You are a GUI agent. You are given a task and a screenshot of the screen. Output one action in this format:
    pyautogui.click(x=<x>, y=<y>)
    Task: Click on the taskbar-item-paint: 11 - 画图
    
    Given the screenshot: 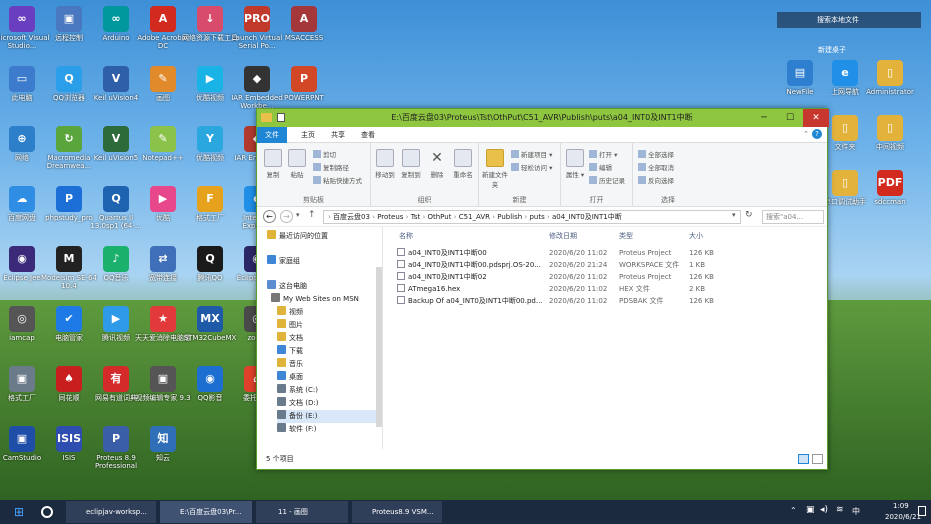 What is the action you would take?
    pyautogui.click(x=302, y=512)
    